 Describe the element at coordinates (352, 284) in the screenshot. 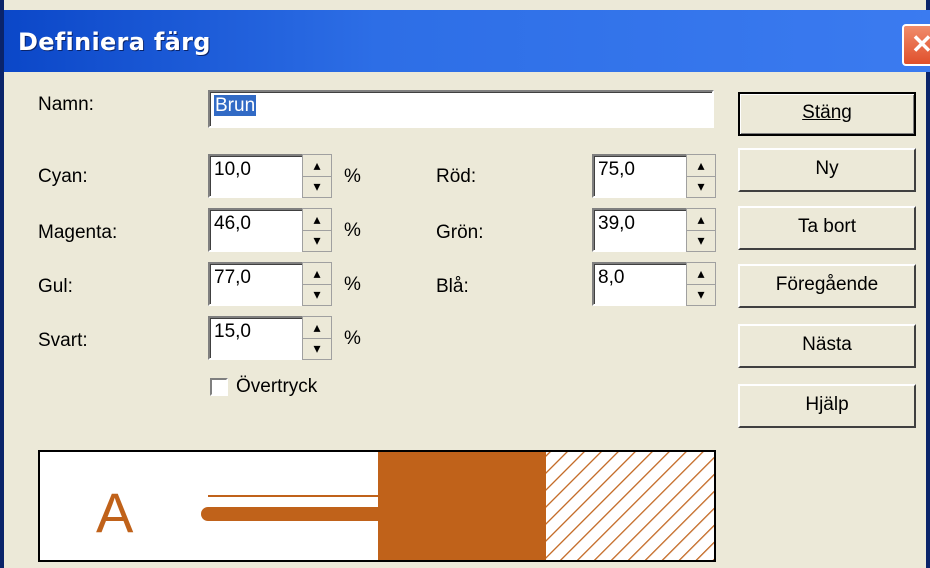

I see `yellow-unit: %` at that location.